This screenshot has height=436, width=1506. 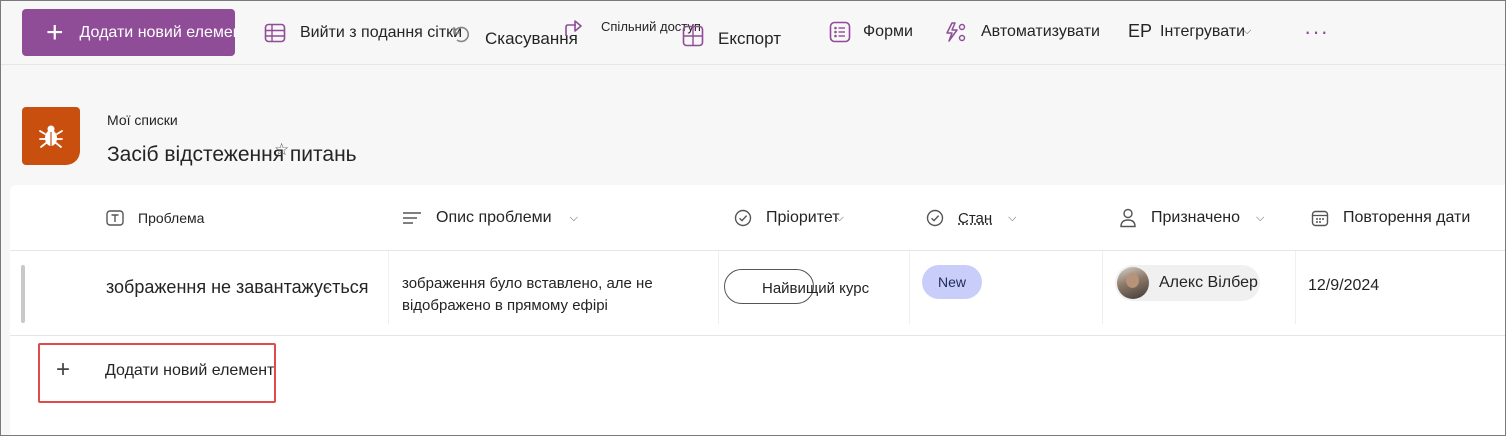 What do you see at coordinates (632, 28) in the screenshot?
I see `share-button: Спільний доступ` at bounding box center [632, 28].